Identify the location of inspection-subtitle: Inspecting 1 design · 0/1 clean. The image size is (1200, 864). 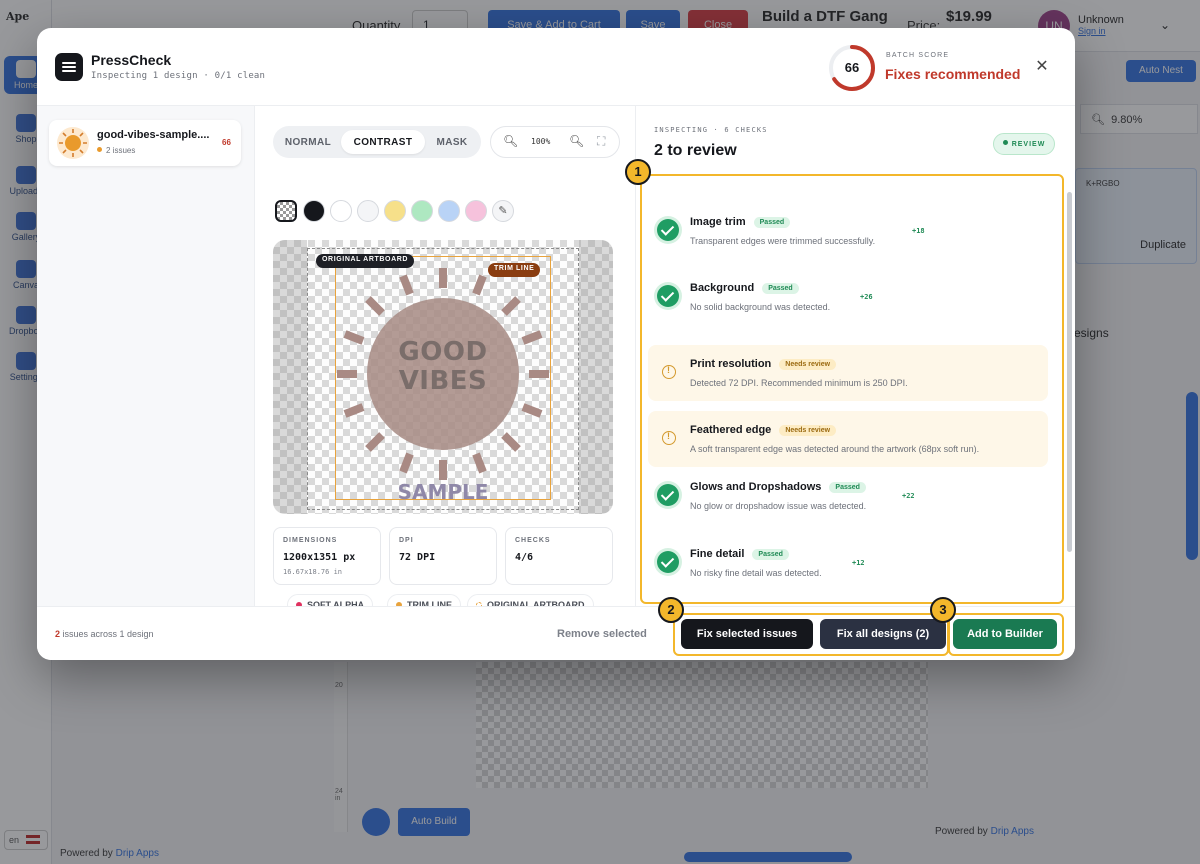
(178, 76).